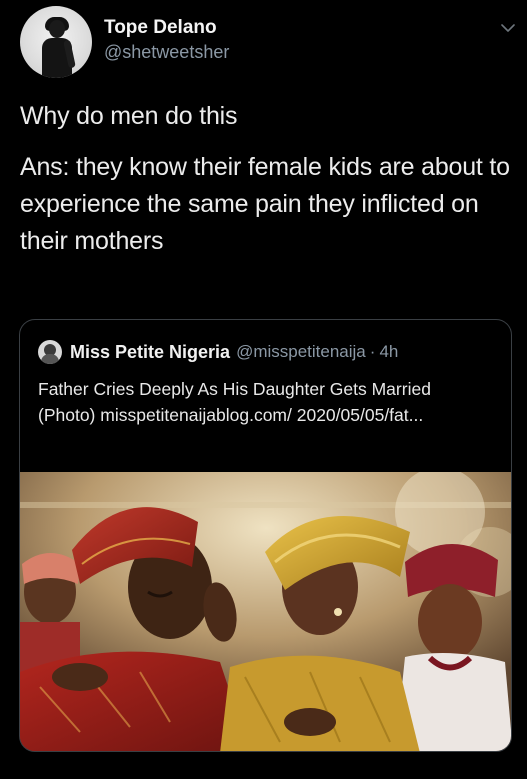  I want to click on tweet-line-question: Why do men do this, so click(129, 116).